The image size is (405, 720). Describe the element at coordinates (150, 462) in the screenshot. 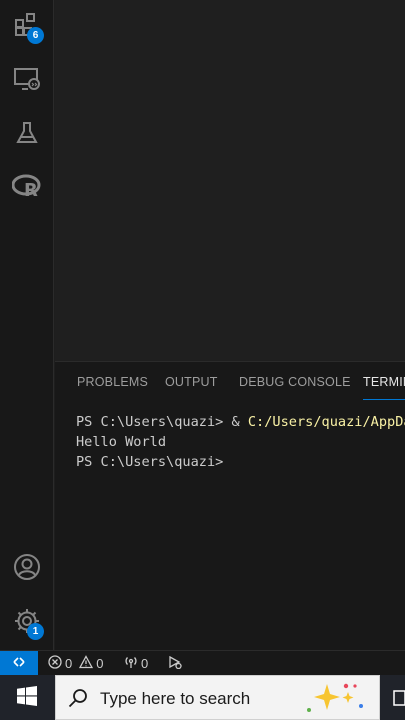

I see `terminal-prompt-current: PS C:\Users\quazi>` at that location.